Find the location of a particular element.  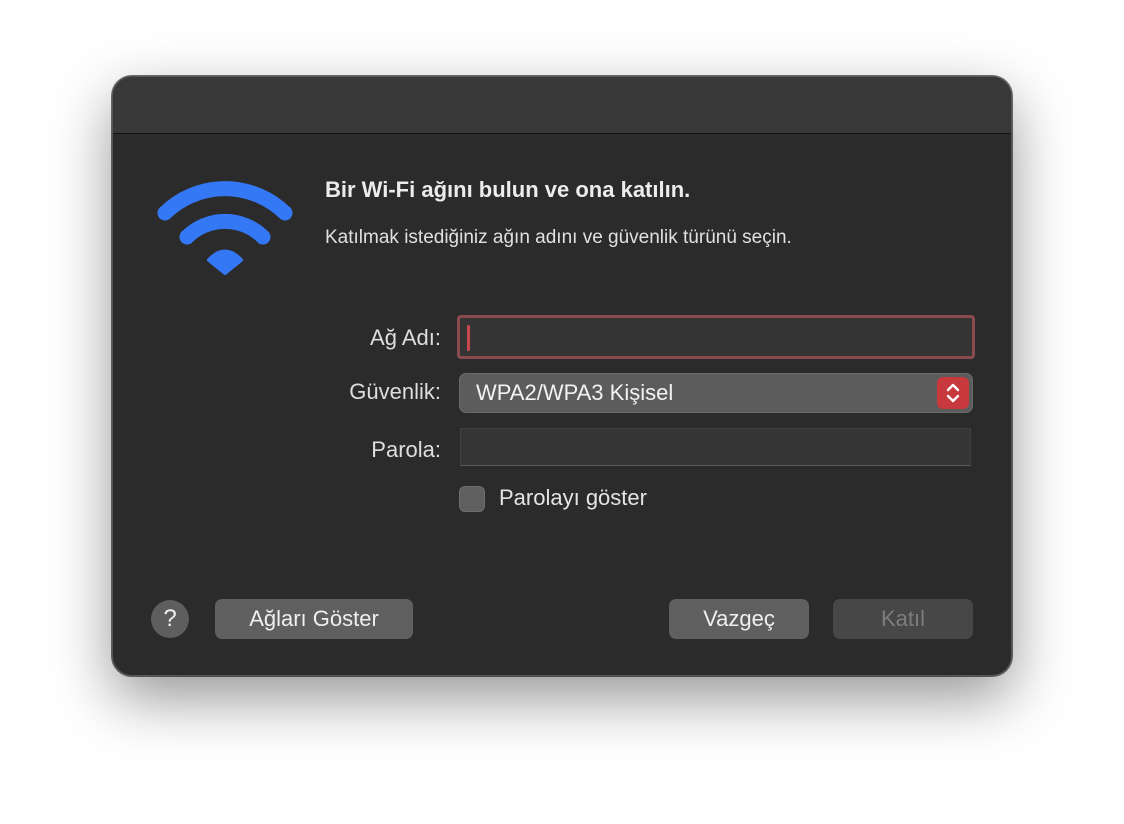

updown-chevron-icon is located at coordinates (953, 393).